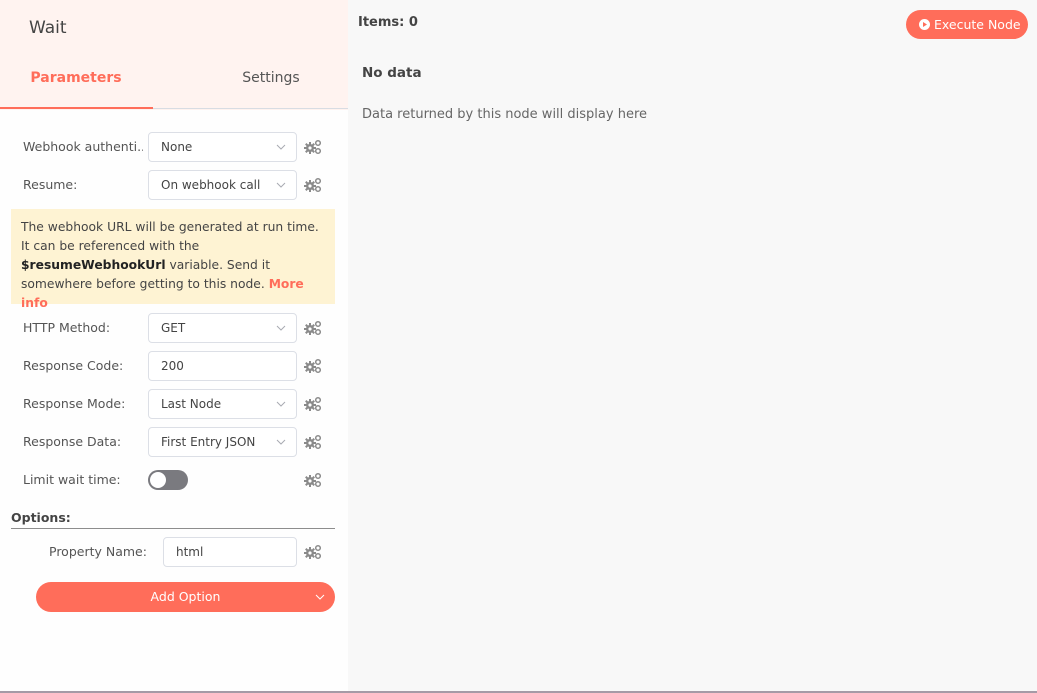 The height and width of the screenshot is (693, 1037). What do you see at coordinates (392, 73) in the screenshot?
I see `no-data-title: No data` at bounding box center [392, 73].